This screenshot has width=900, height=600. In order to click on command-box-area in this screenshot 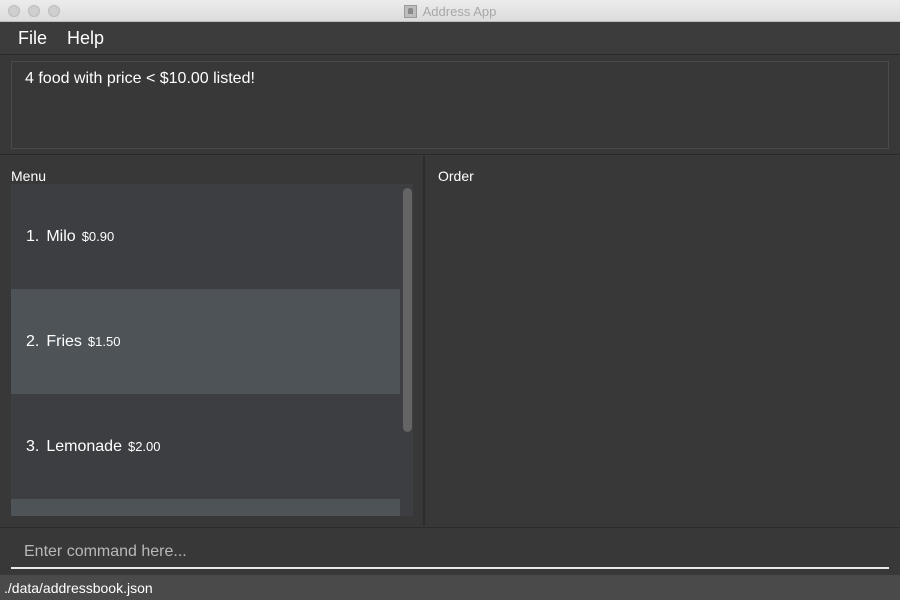, I will do `click(450, 550)`.